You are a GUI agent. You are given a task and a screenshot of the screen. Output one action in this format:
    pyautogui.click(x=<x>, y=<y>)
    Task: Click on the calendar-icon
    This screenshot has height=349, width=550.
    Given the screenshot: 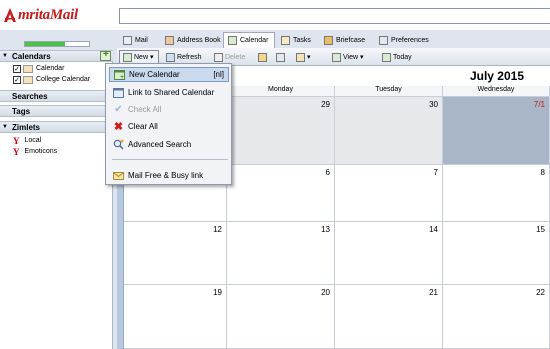 What is the action you would take?
    pyautogui.click(x=232, y=40)
    